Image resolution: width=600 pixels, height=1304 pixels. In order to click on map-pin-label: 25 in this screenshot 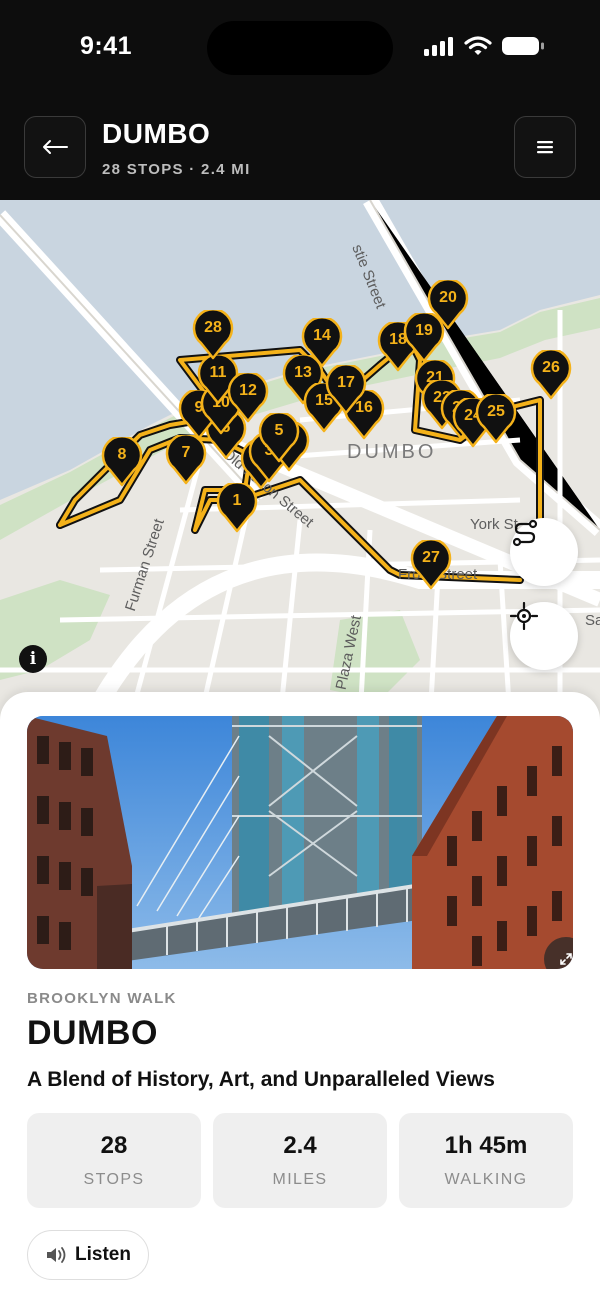, I will do `click(496, 411)`.